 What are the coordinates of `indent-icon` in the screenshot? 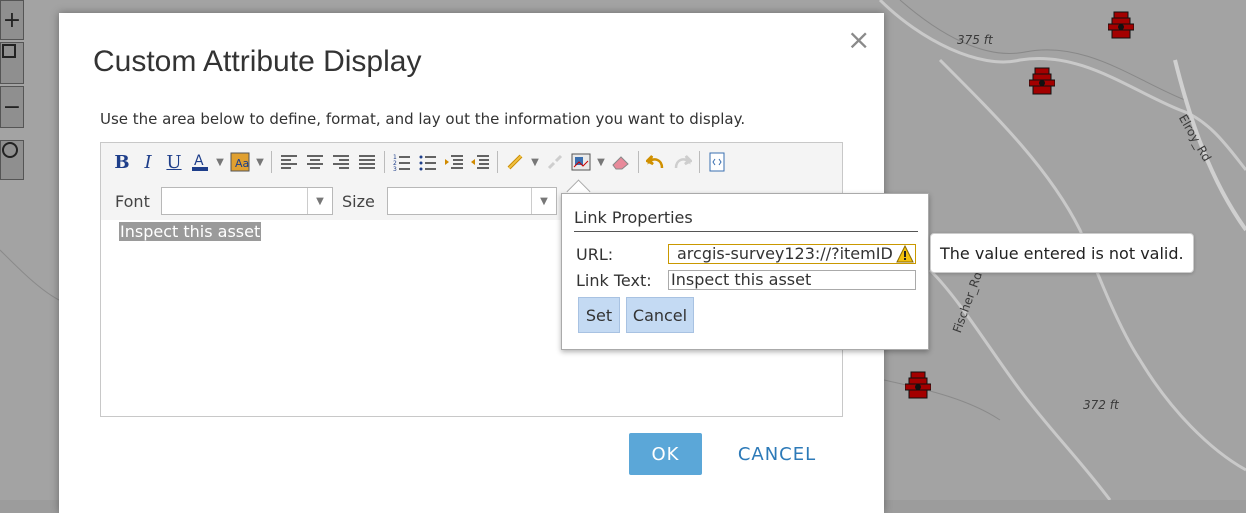 It's located at (454, 162).